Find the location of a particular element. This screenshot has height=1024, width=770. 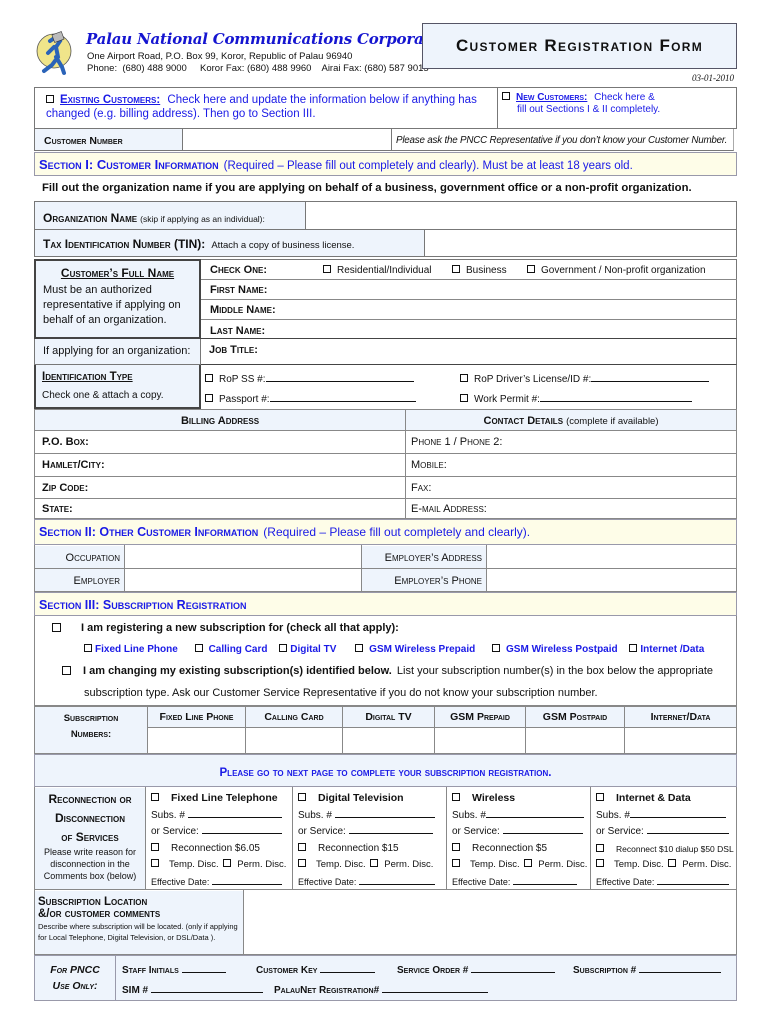

gsm-postpaid-checkbox is located at coordinates (496, 648).